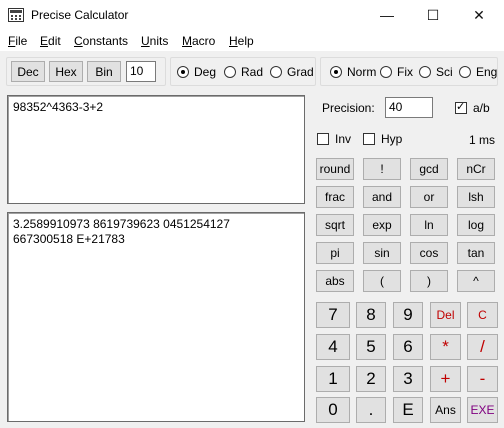 The width and height of the screenshot is (504, 428). What do you see at coordinates (382, 253) in the screenshot?
I see `fn-button-sin: sin` at bounding box center [382, 253].